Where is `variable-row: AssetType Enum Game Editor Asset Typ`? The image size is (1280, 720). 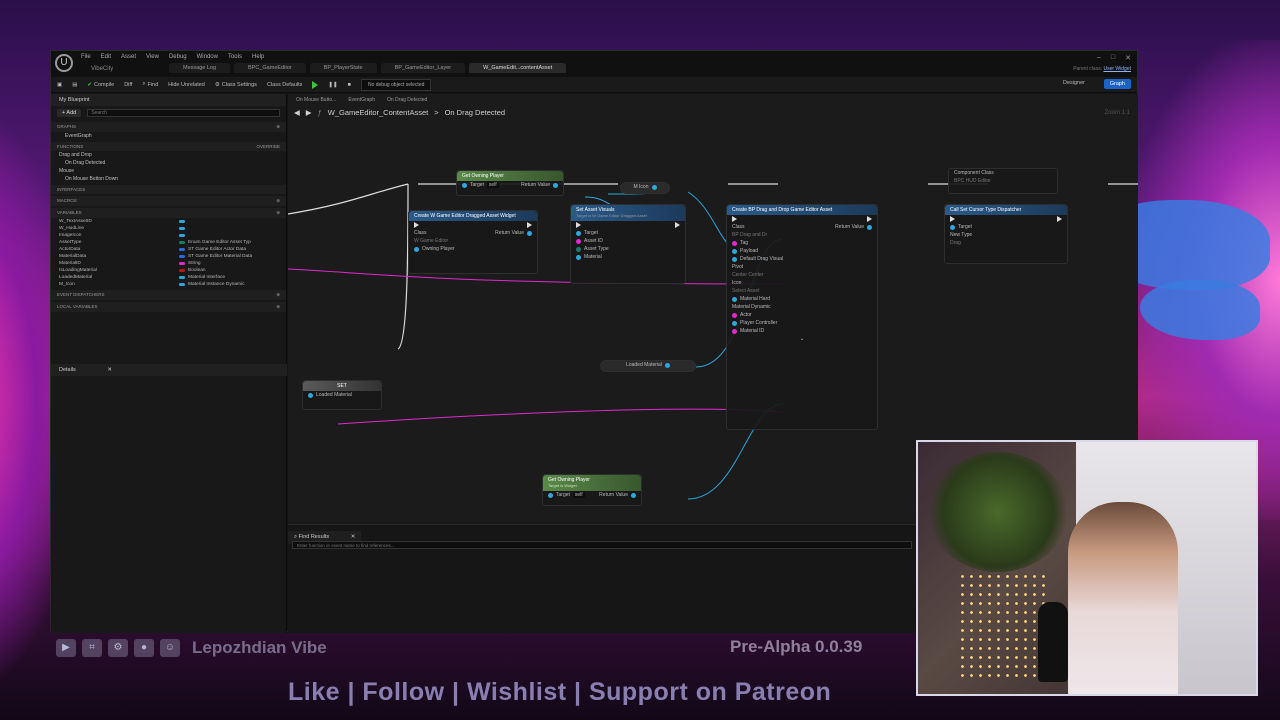 variable-row: AssetType Enum Game Editor Asset Typ is located at coordinates (168, 242).